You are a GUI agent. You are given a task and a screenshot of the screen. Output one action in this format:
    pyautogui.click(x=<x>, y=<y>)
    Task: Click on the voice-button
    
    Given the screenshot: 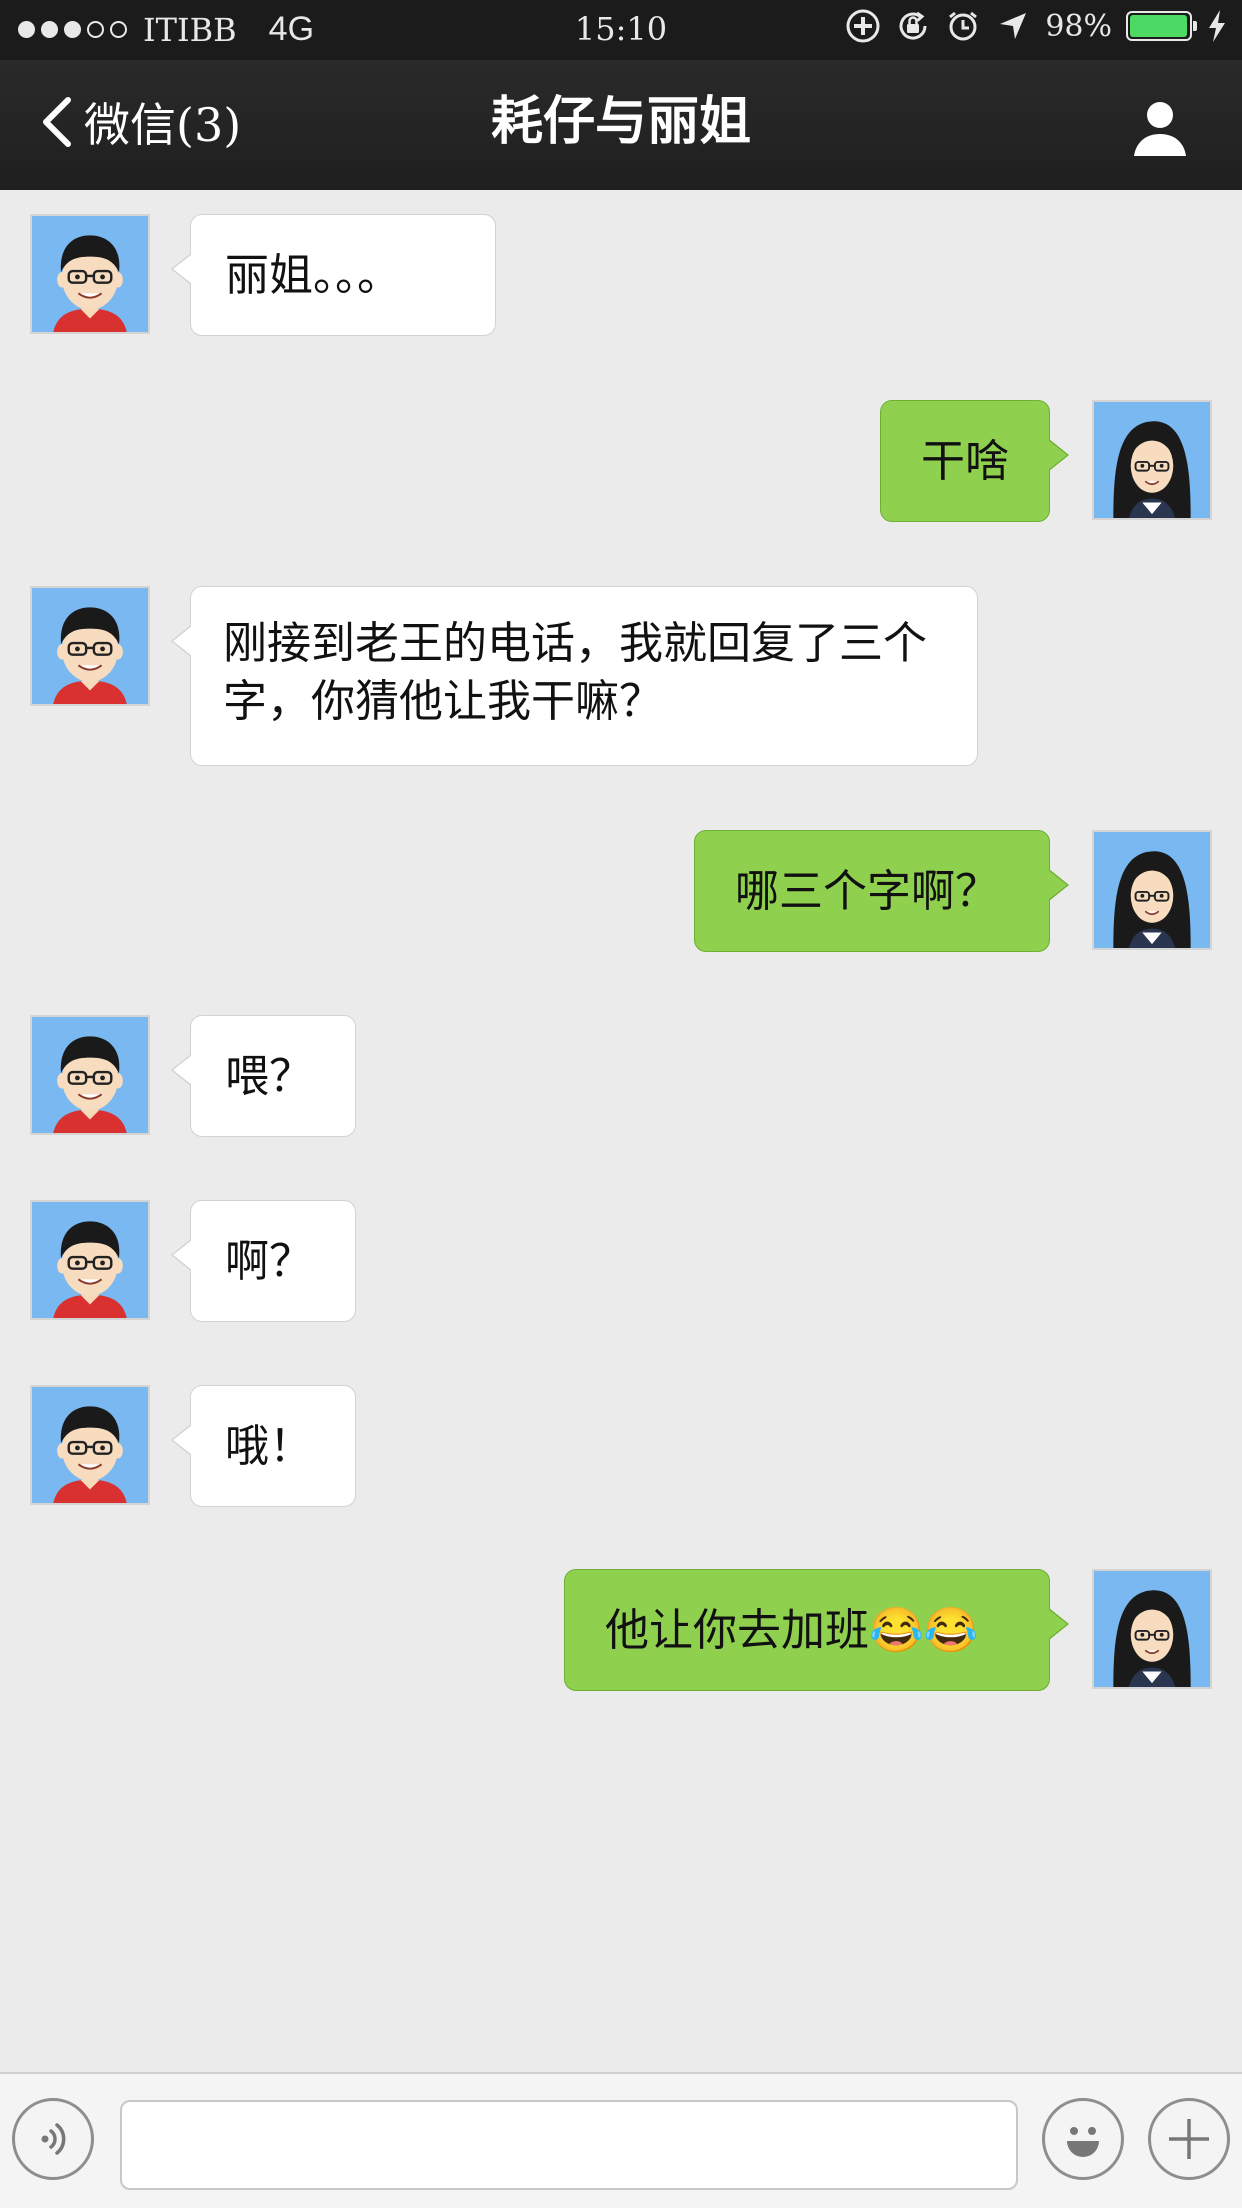 What is the action you would take?
    pyautogui.click(x=53, y=2139)
    